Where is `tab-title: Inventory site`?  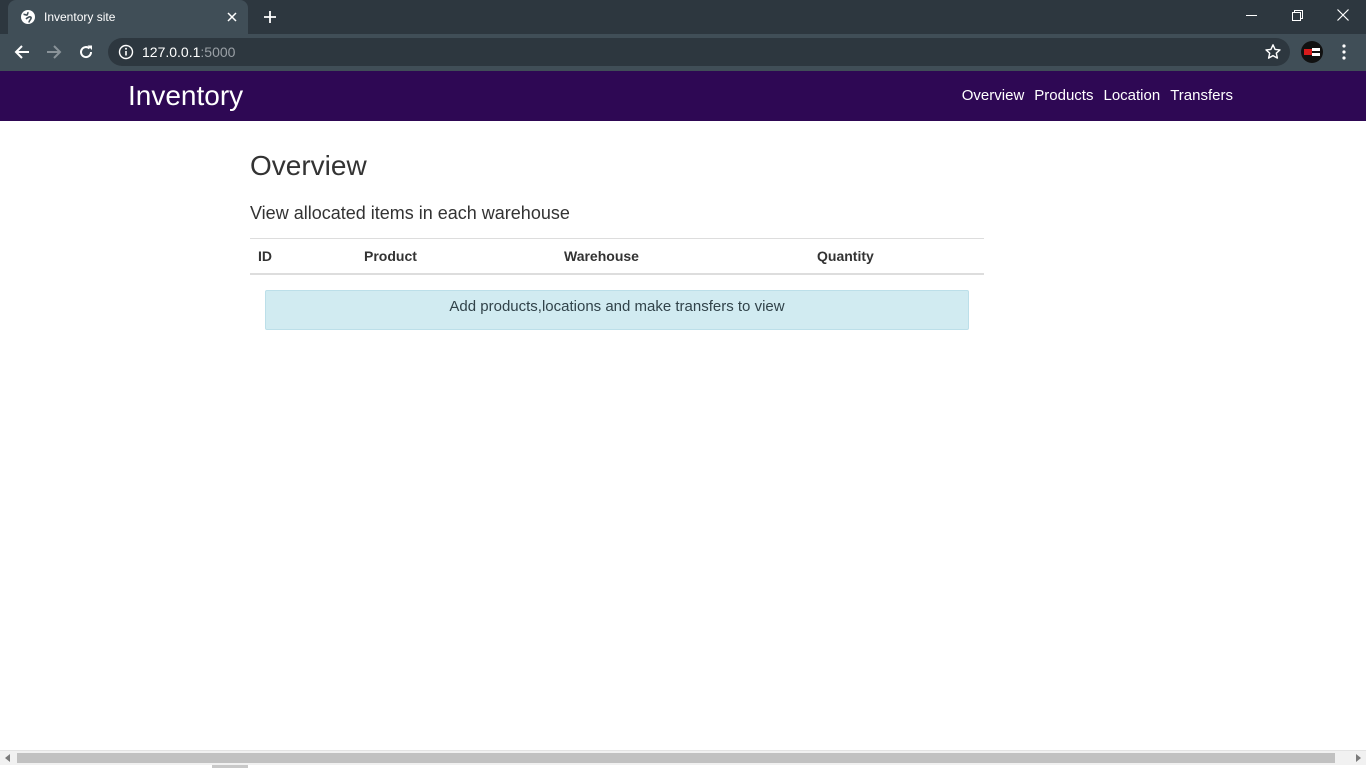
tab-title: Inventory site is located at coordinates (80, 17).